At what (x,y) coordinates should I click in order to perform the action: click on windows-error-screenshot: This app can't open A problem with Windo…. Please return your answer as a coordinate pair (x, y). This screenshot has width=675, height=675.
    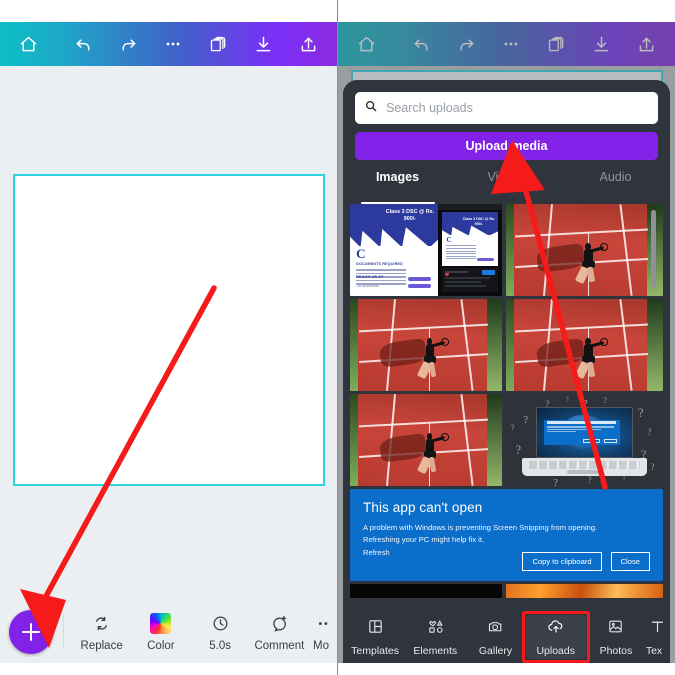
    Looking at the image, I should click on (506, 535).